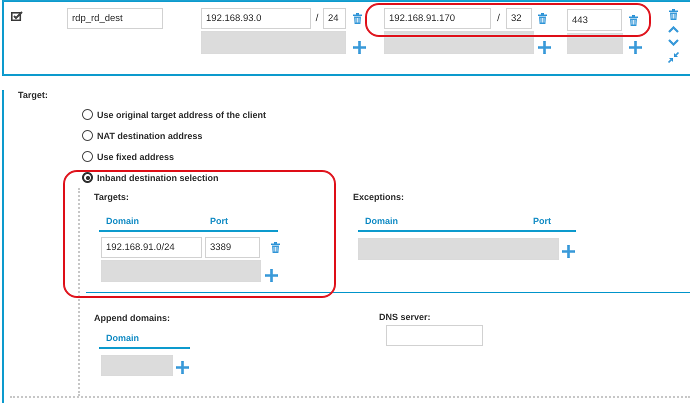 The image size is (690, 403). Describe the element at coordinates (405, 317) in the screenshot. I see `field-label: DNS server:` at that location.